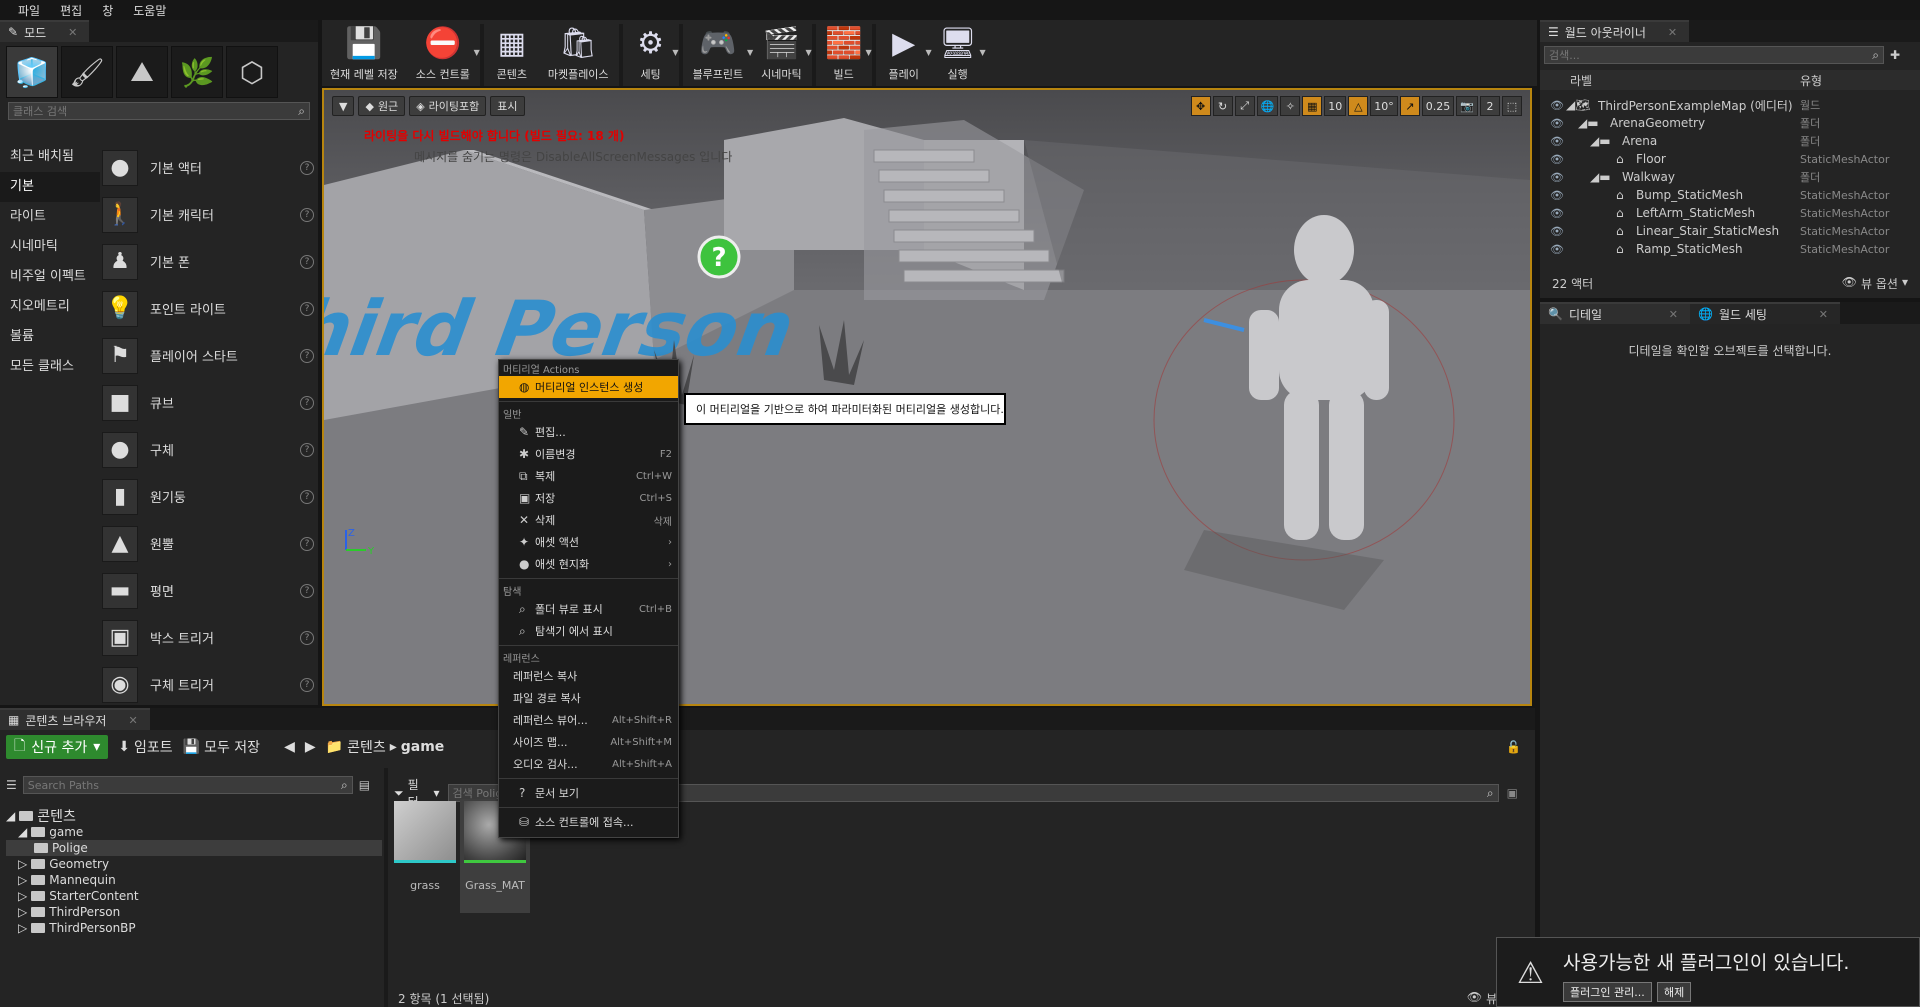  What do you see at coordinates (208, 496) in the screenshot?
I see `list-item: ▮ 원기둥?` at bounding box center [208, 496].